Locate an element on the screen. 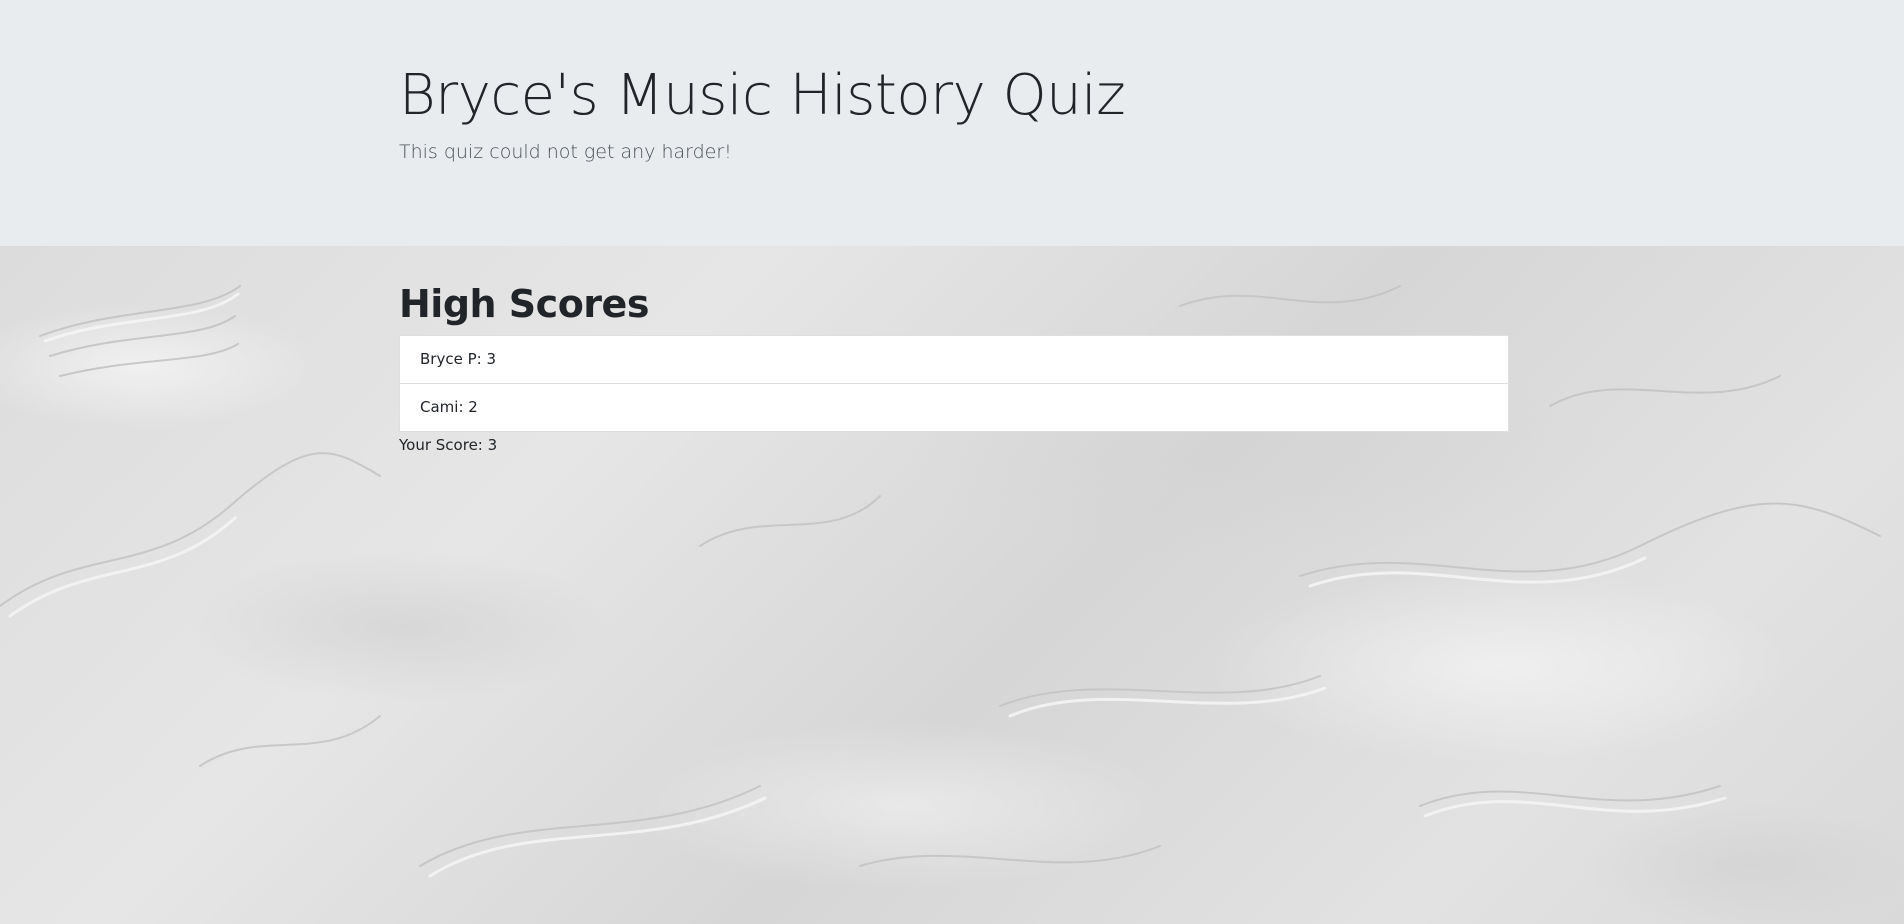 The height and width of the screenshot is (924, 1904). list-item: Cami: 2 is located at coordinates (954, 408).